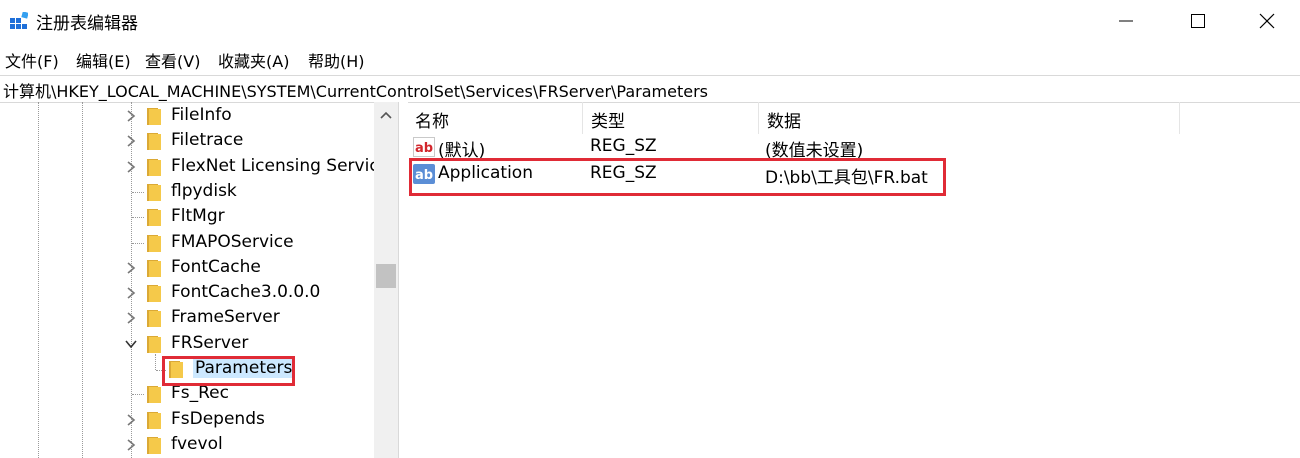 The height and width of the screenshot is (458, 1300). What do you see at coordinates (172, 60) in the screenshot?
I see `menu-view: 查看(V)` at bounding box center [172, 60].